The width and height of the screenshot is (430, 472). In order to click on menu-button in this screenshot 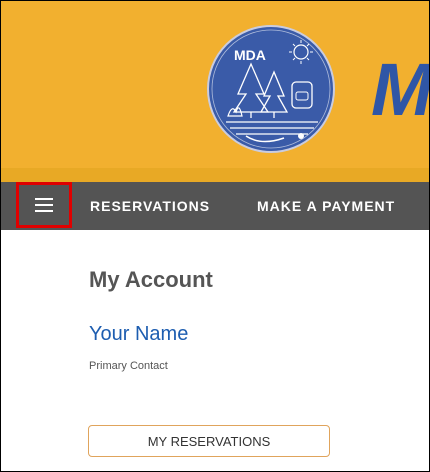, I will do `click(44, 205)`.